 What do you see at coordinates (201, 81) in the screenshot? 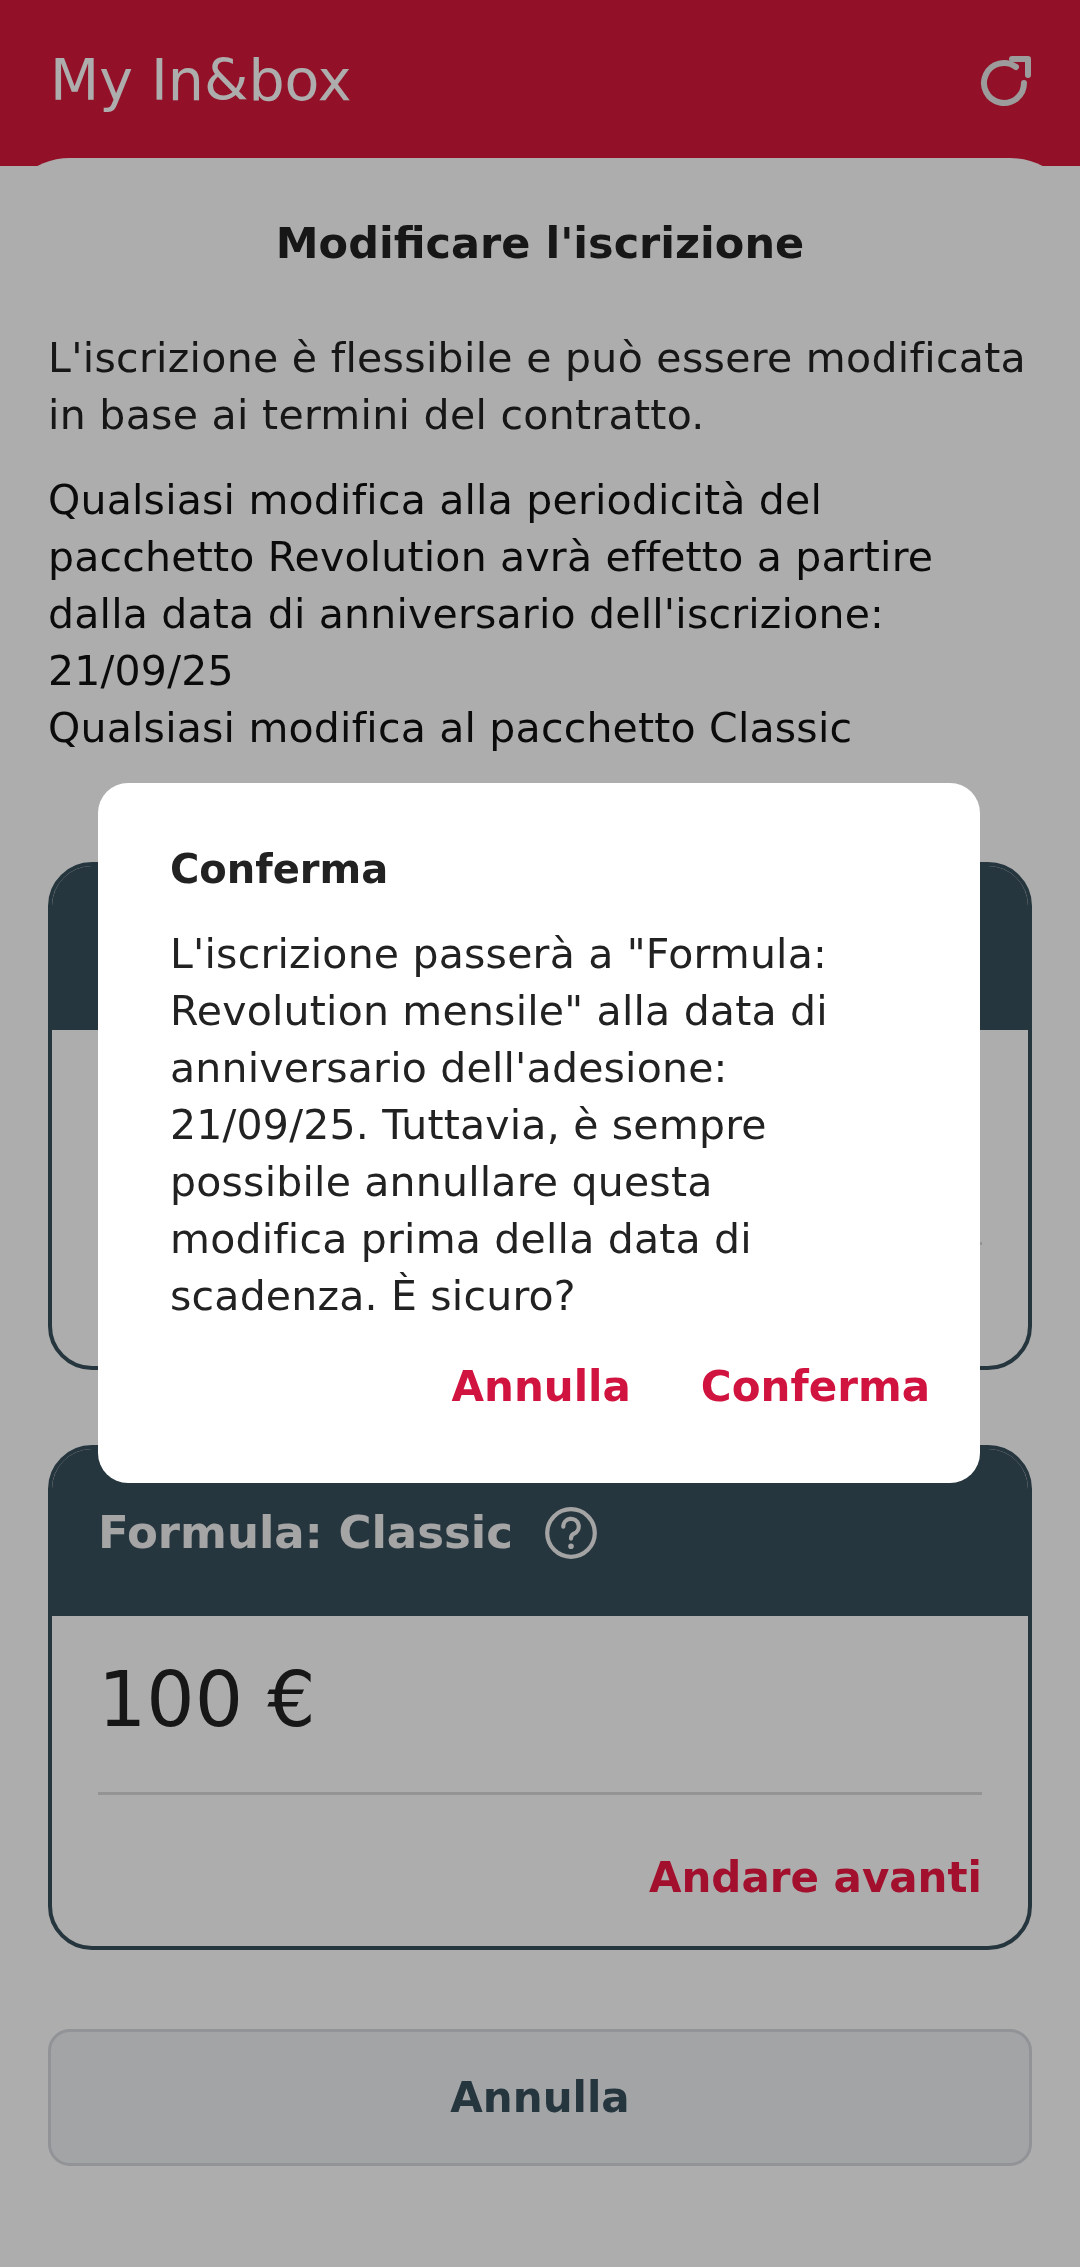
I see `app-title: My In&box` at bounding box center [201, 81].